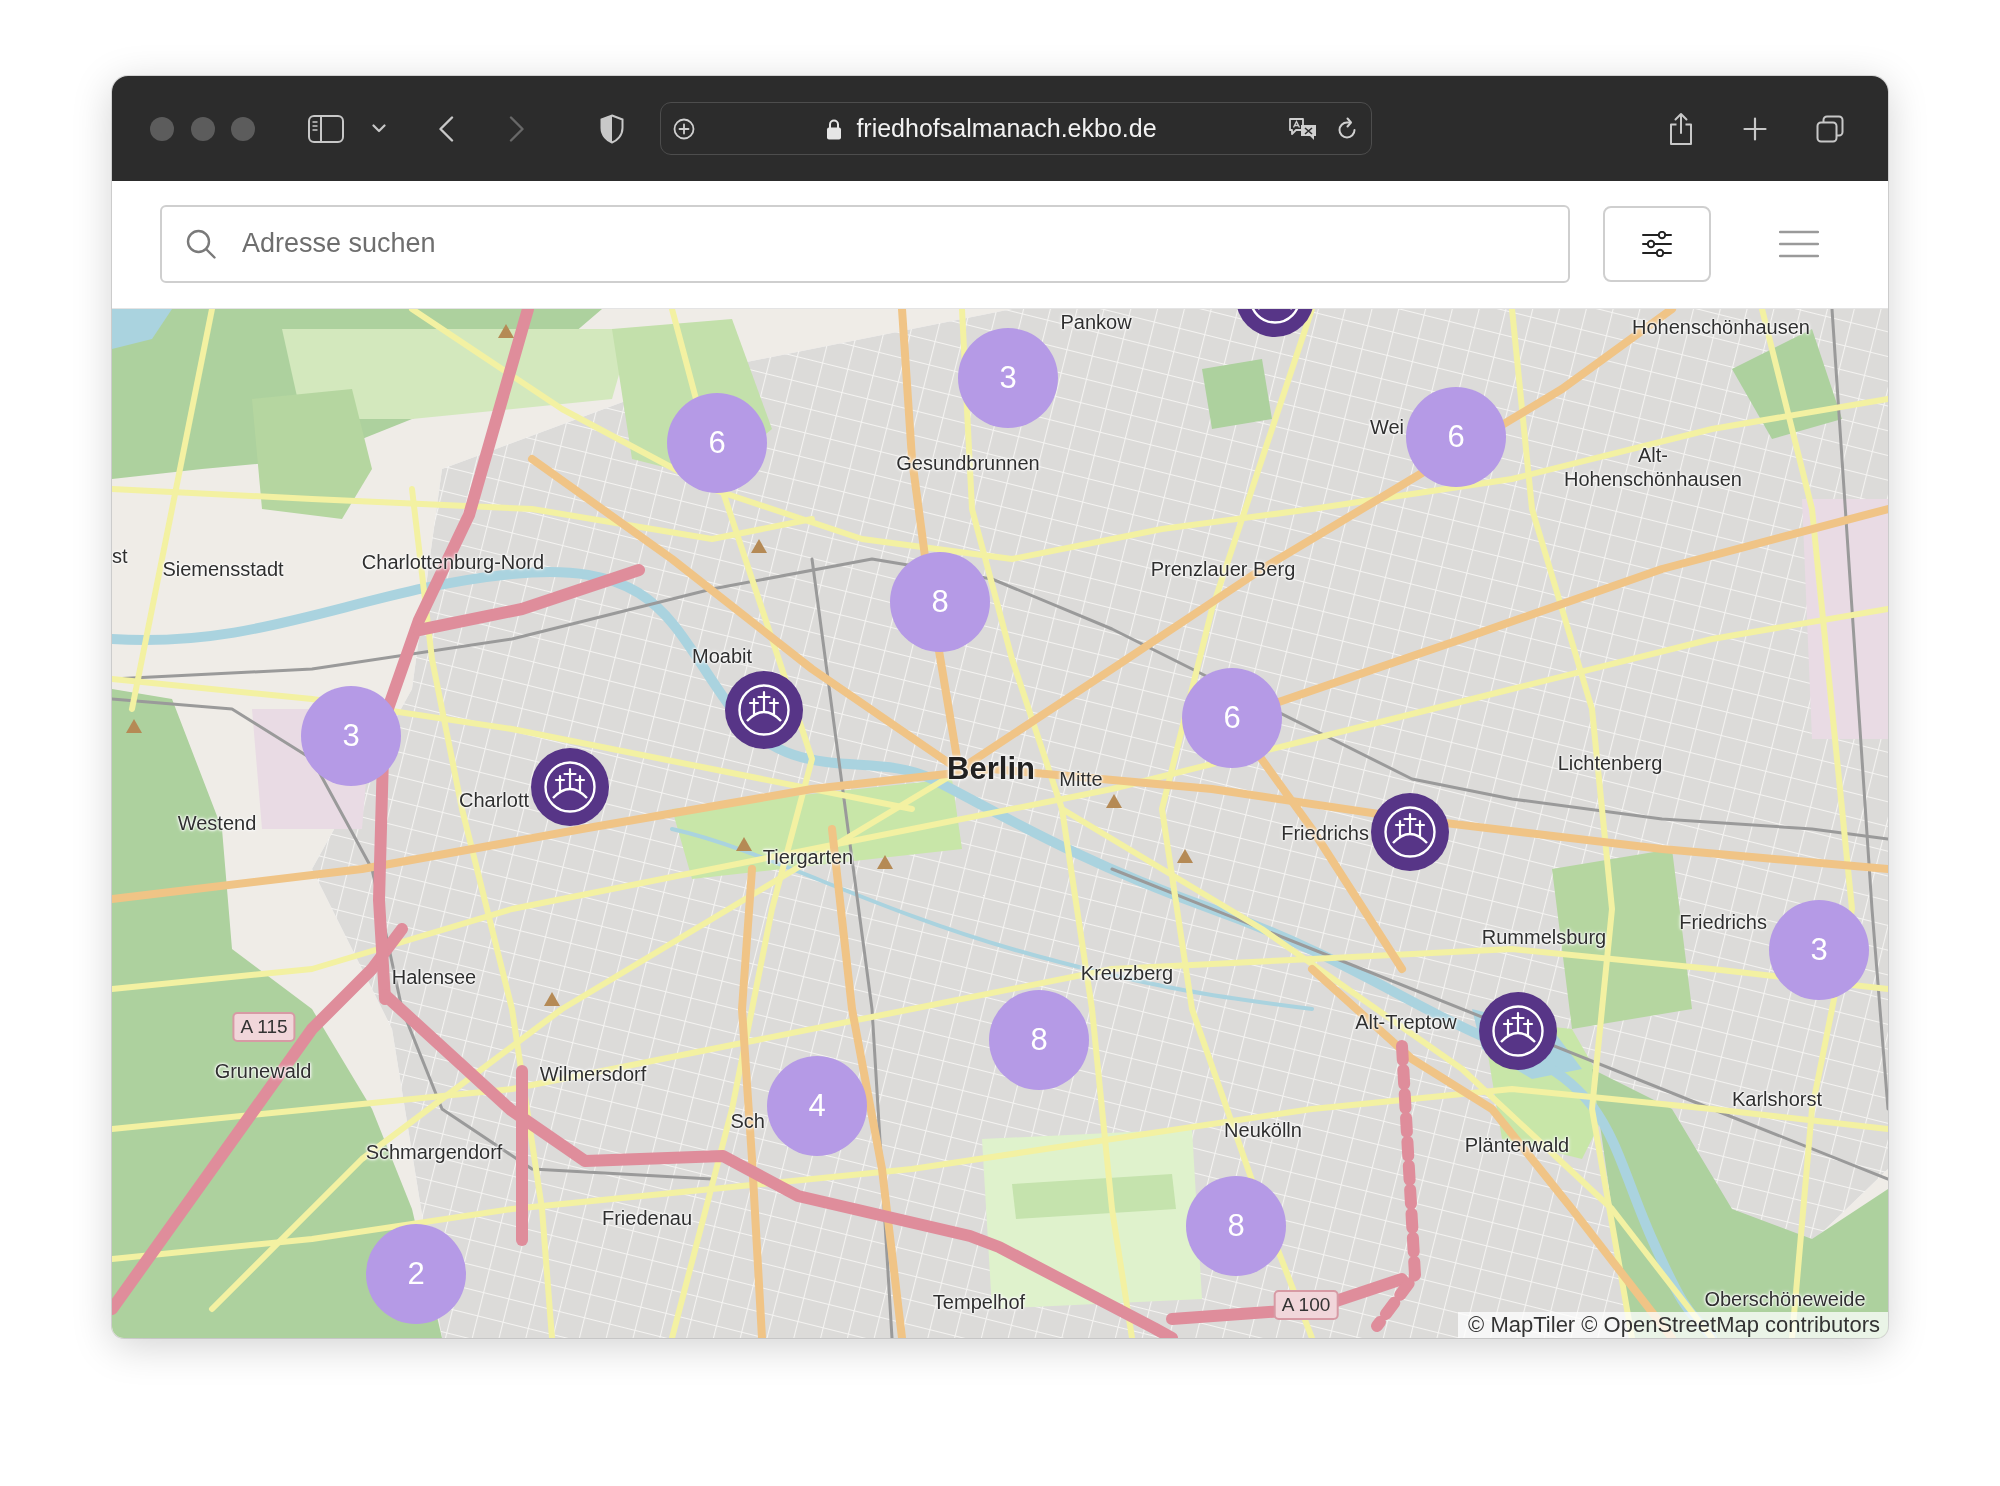  I want to click on shield-icon, so click(612, 128).